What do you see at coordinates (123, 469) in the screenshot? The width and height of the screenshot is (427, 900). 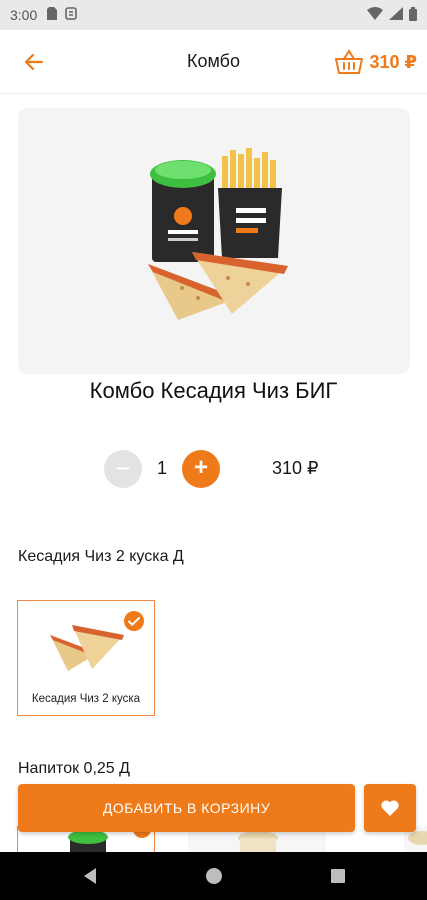 I see `decrease-quantity-button: −` at bounding box center [123, 469].